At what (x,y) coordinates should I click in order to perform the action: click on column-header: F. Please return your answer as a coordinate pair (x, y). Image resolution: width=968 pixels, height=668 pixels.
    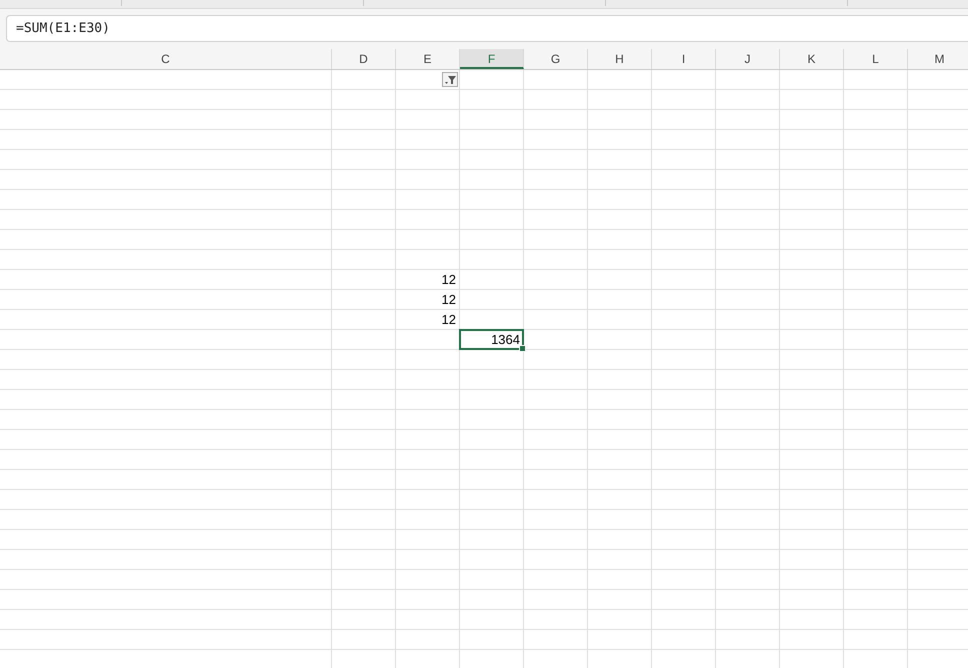
    Looking at the image, I should click on (492, 59).